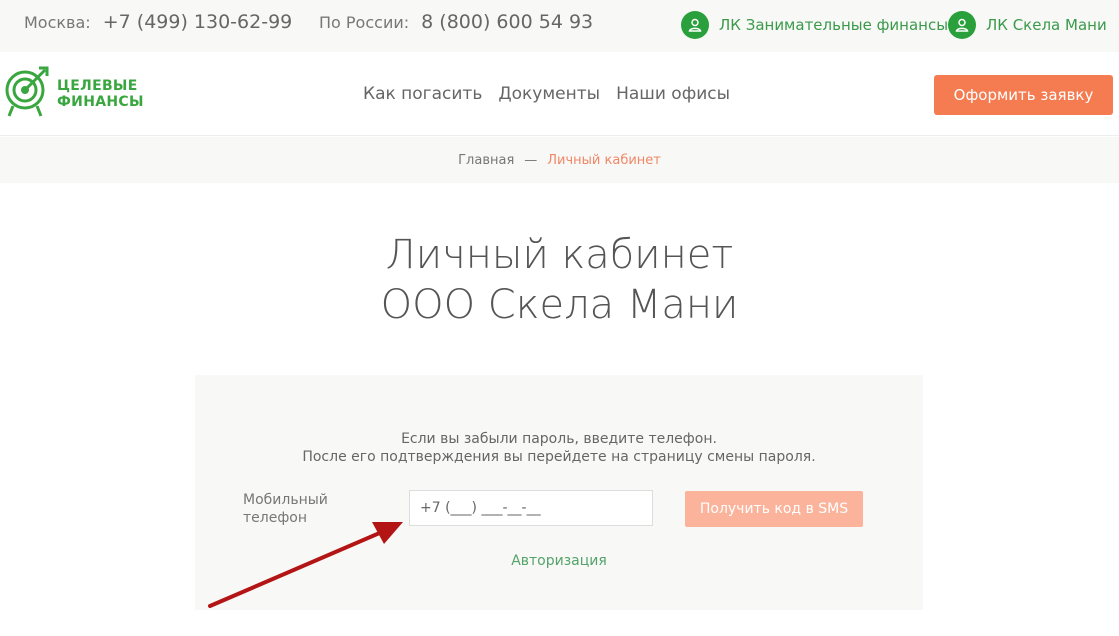 The width and height of the screenshot is (1119, 636). I want to click on phone-input, so click(531, 508).